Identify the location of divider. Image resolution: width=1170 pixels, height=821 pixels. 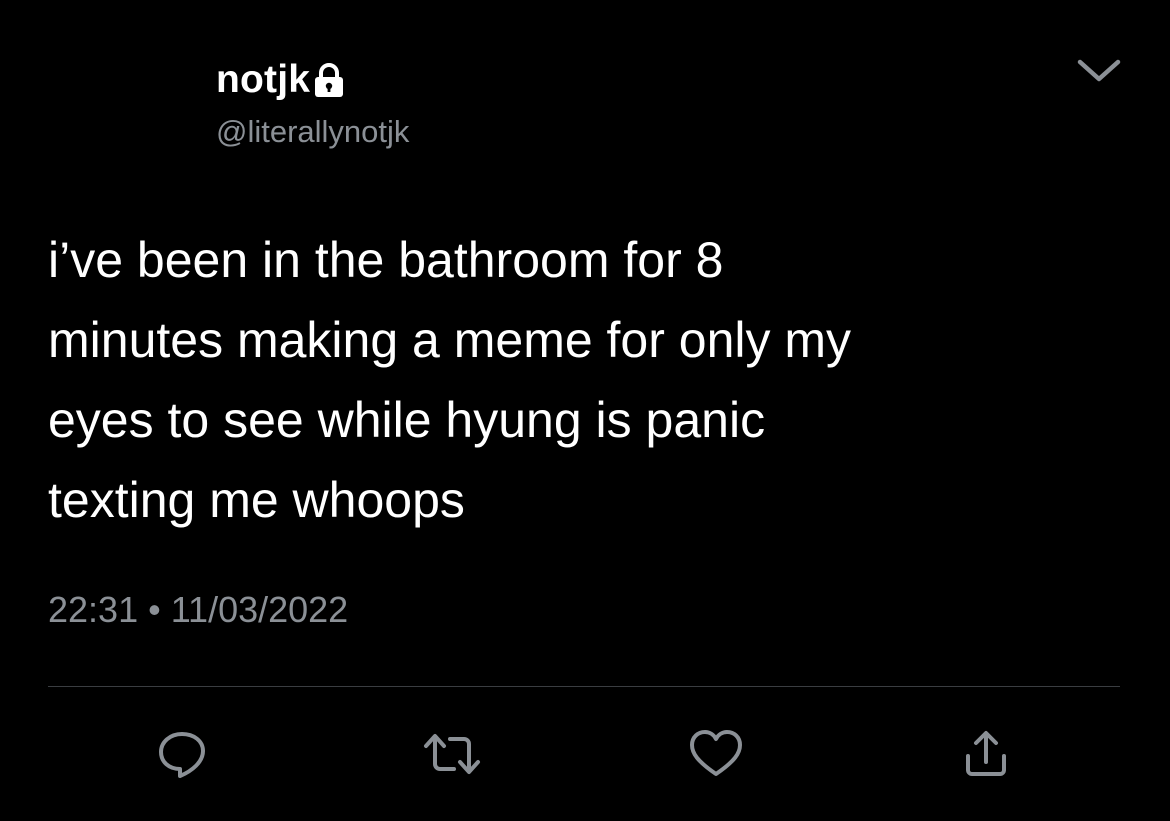
(584, 686).